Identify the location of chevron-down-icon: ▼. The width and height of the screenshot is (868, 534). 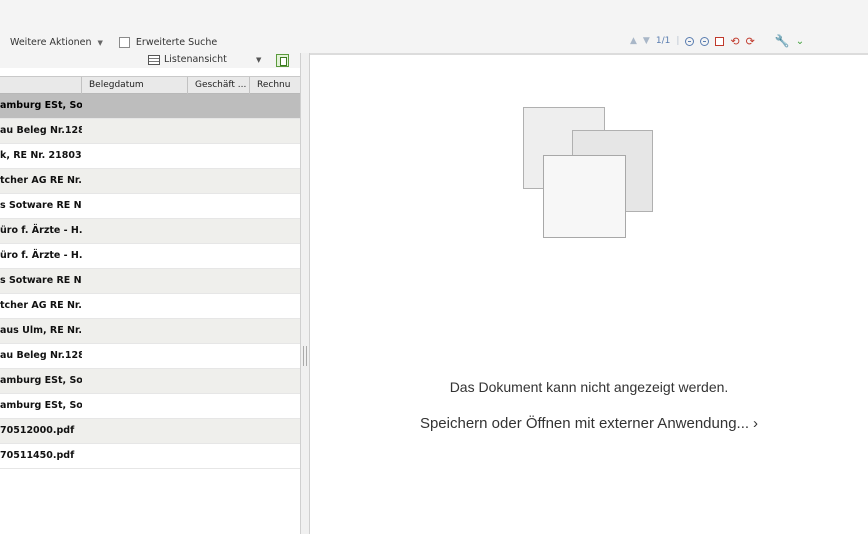
(100, 43).